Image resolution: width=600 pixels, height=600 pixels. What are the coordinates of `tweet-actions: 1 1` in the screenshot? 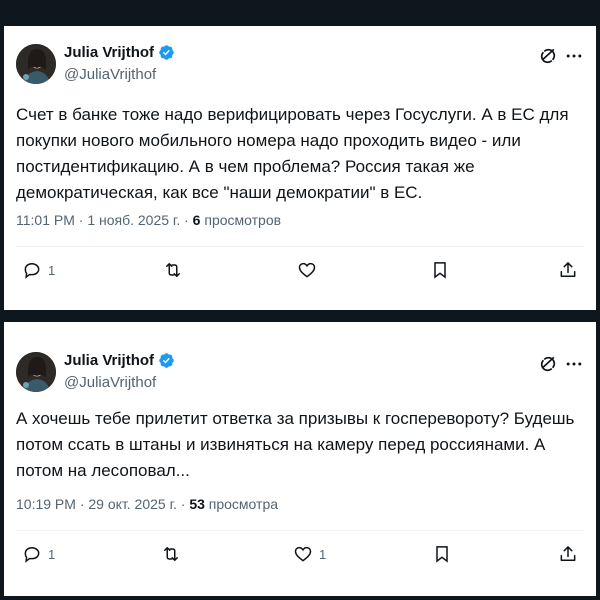 It's located at (300, 554).